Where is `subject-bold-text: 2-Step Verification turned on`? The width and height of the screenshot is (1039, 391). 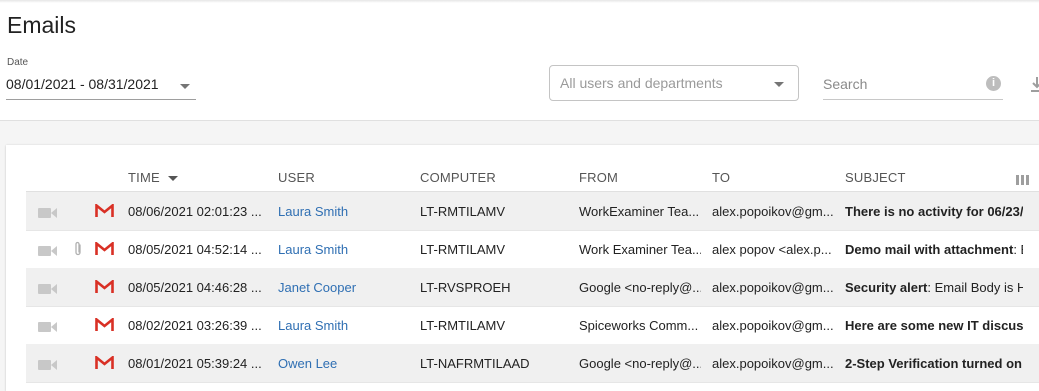
subject-bold-text: 2-Step Verification turned on is located at coordinates (933, 363).